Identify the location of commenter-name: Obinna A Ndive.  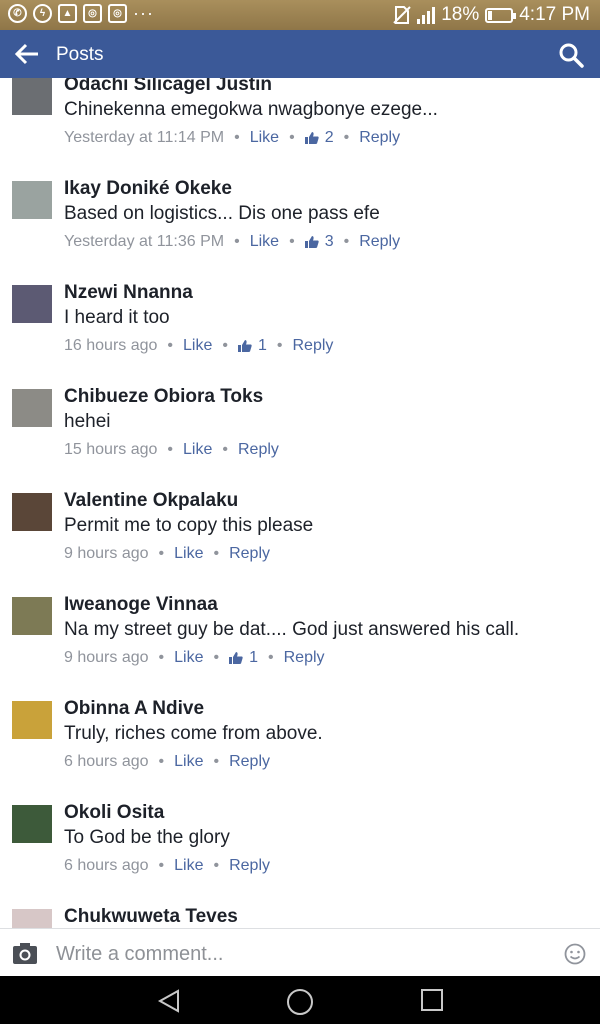
(134, 709).